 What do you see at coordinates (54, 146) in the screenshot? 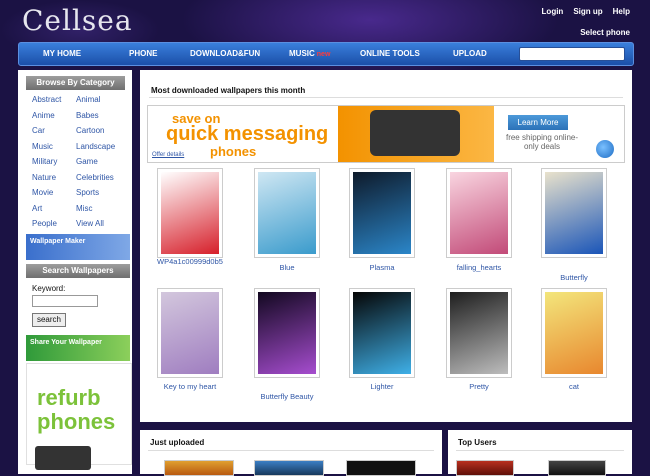
I see `category-music: Music` at bounding box center [54, 146].